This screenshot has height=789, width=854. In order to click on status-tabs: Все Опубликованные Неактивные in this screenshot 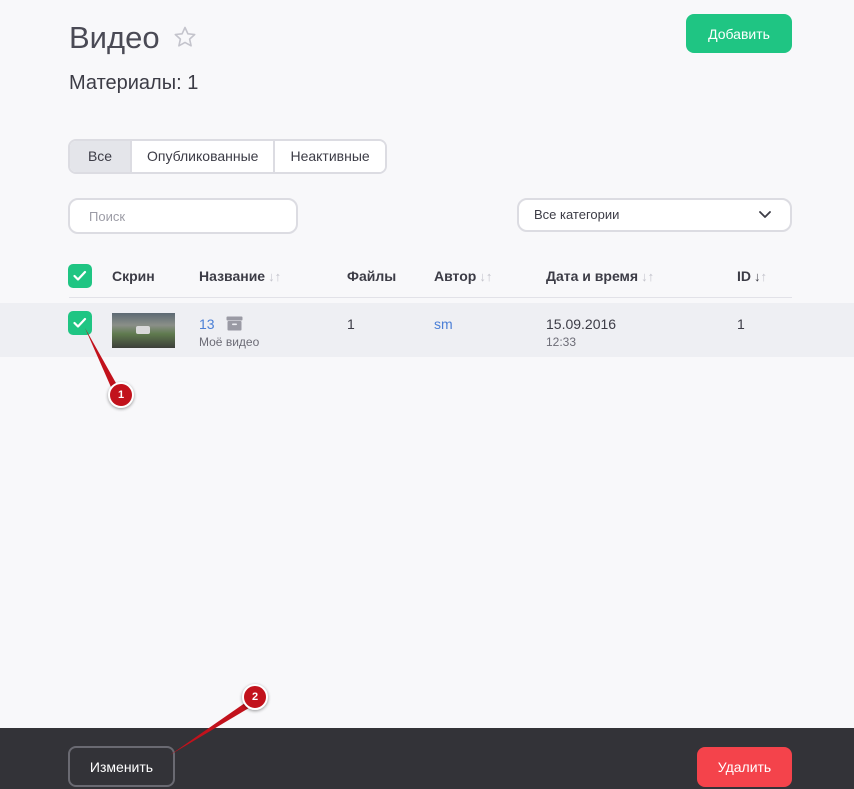, I will do `click(227, 156)`.